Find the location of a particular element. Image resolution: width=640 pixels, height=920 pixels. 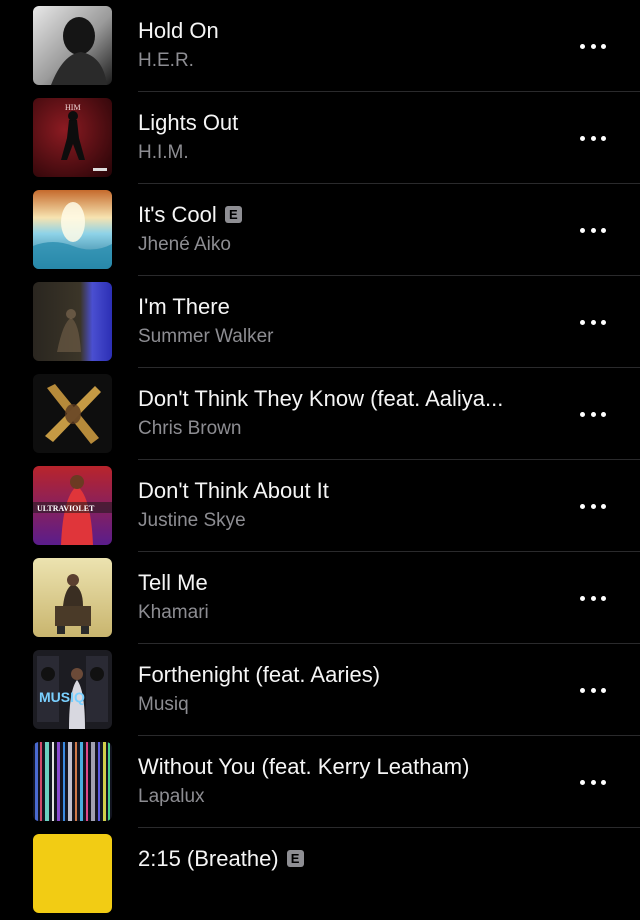

album-art-text: HIM is located at coordinates (73, 107).